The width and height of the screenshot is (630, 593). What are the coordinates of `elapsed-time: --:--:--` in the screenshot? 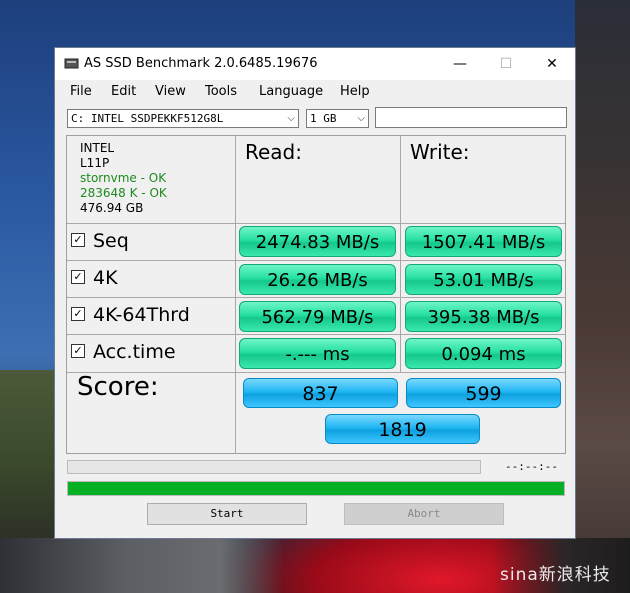 It's located at (531, 466).